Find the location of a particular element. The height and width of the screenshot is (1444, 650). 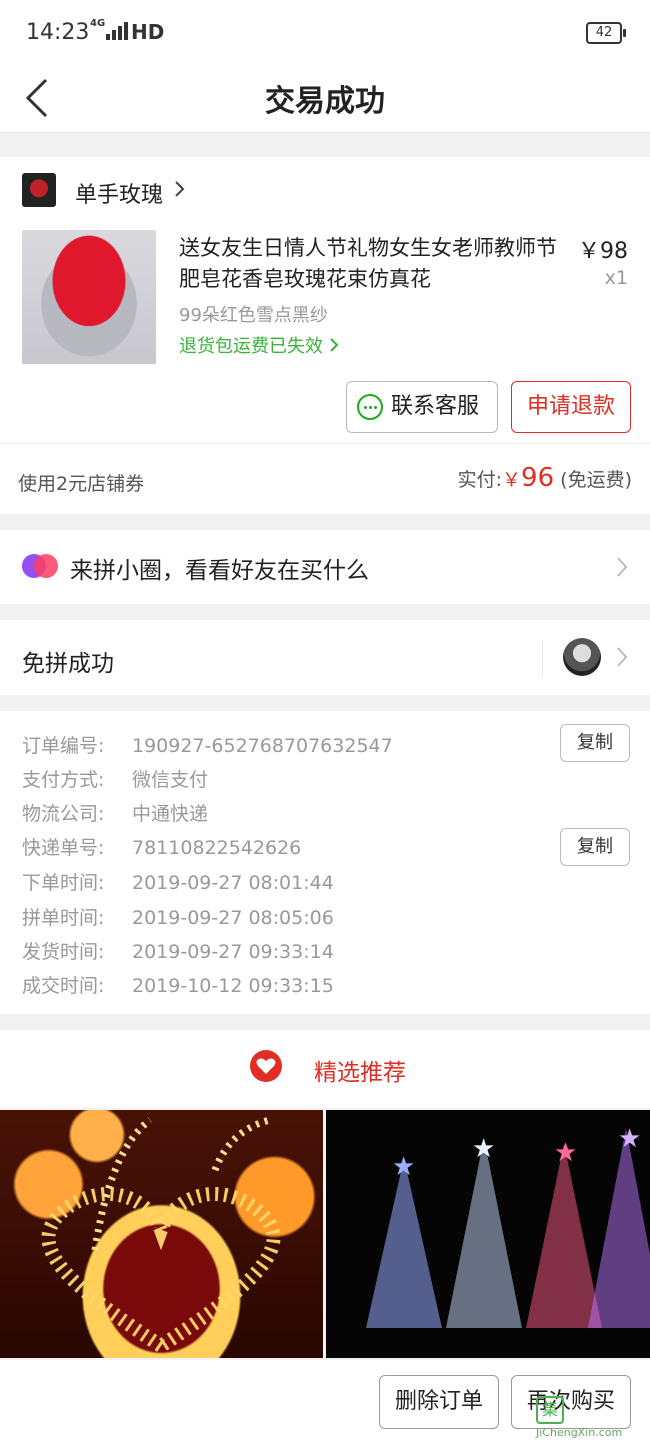

copy-order-number-button: 复制 is located at coordinates (595, 743).